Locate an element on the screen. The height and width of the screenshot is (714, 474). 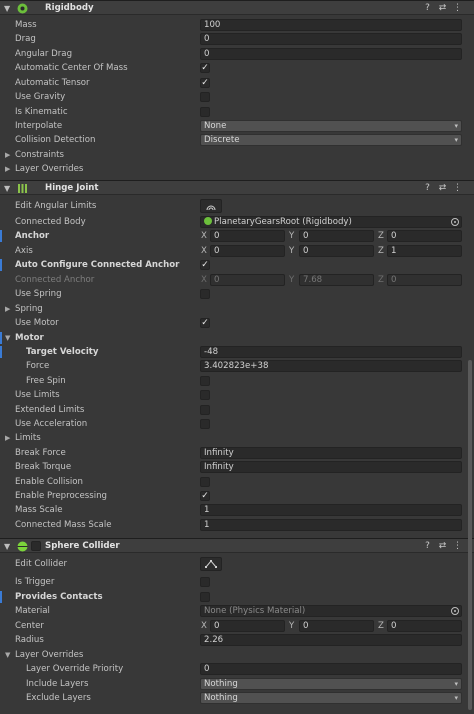
foldout-label: Spring is located at coordinates (29, 309).